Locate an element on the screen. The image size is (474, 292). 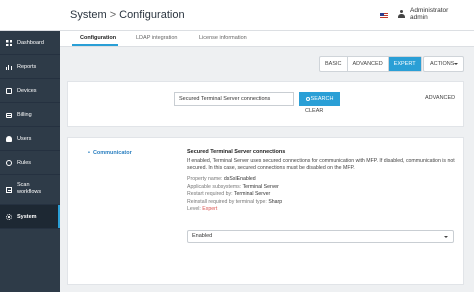
language-flag-icon is located at coordinates (384, 15).